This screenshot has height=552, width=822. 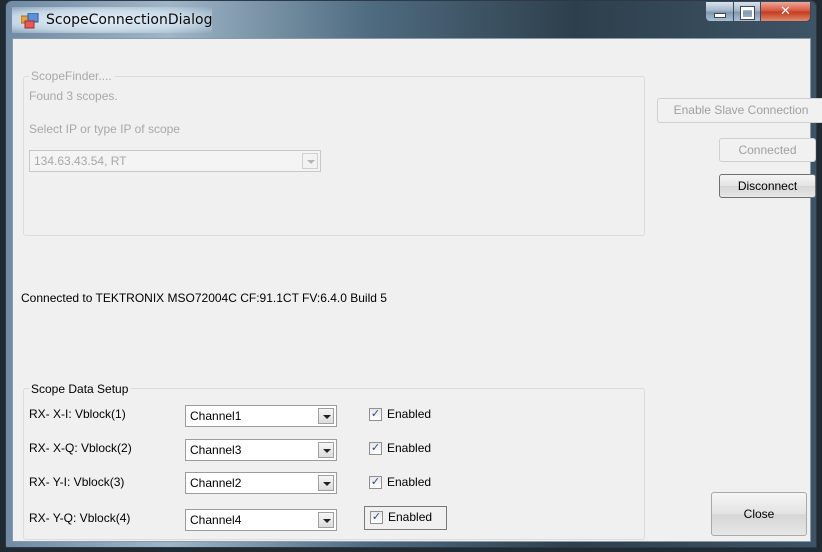 I want to click on maximize-button, so click(x=747, y=11).